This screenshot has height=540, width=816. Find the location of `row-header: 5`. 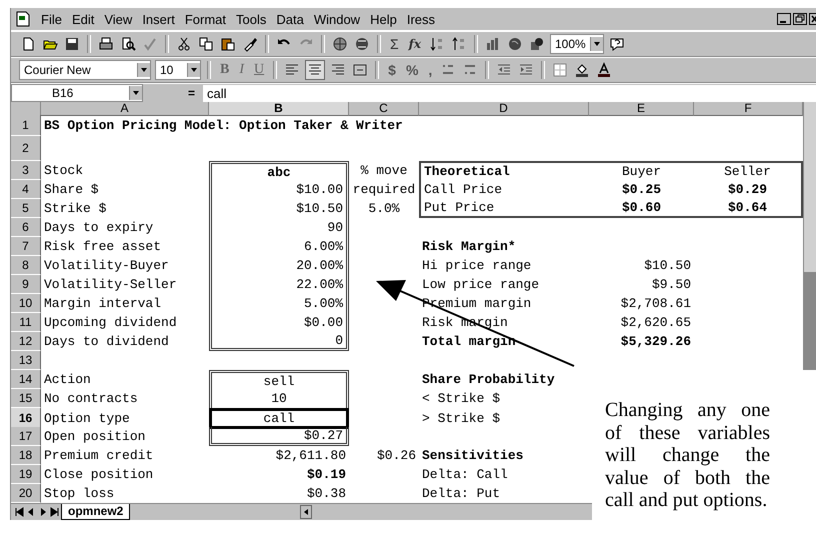

row-header: 5 is located at coordinates (26, 208).